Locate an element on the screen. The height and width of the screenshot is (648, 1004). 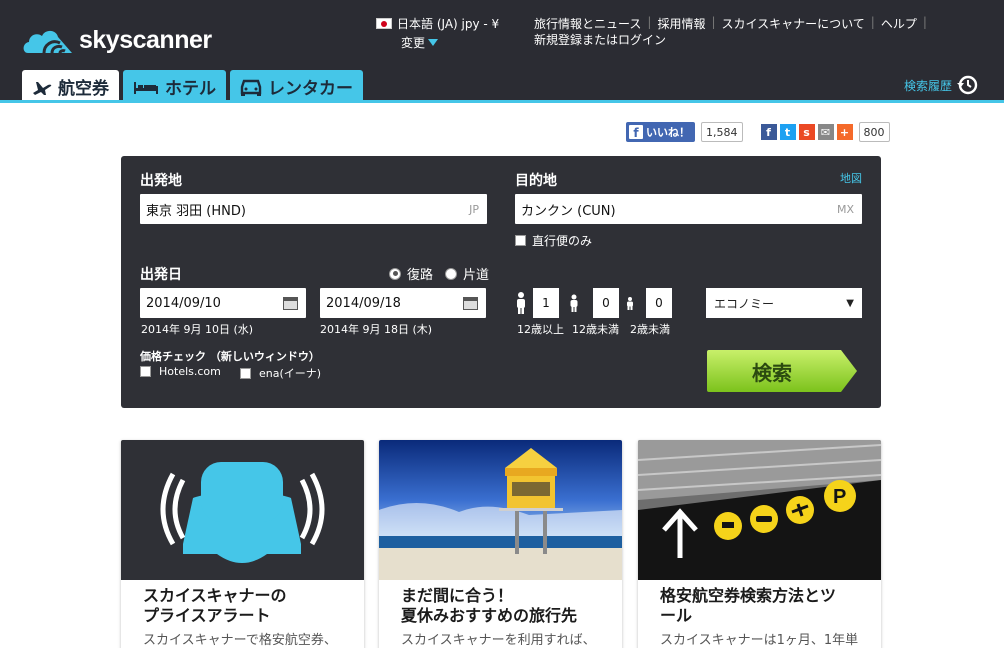
link-help: ヘルプ is located at coordinates (899, 23).